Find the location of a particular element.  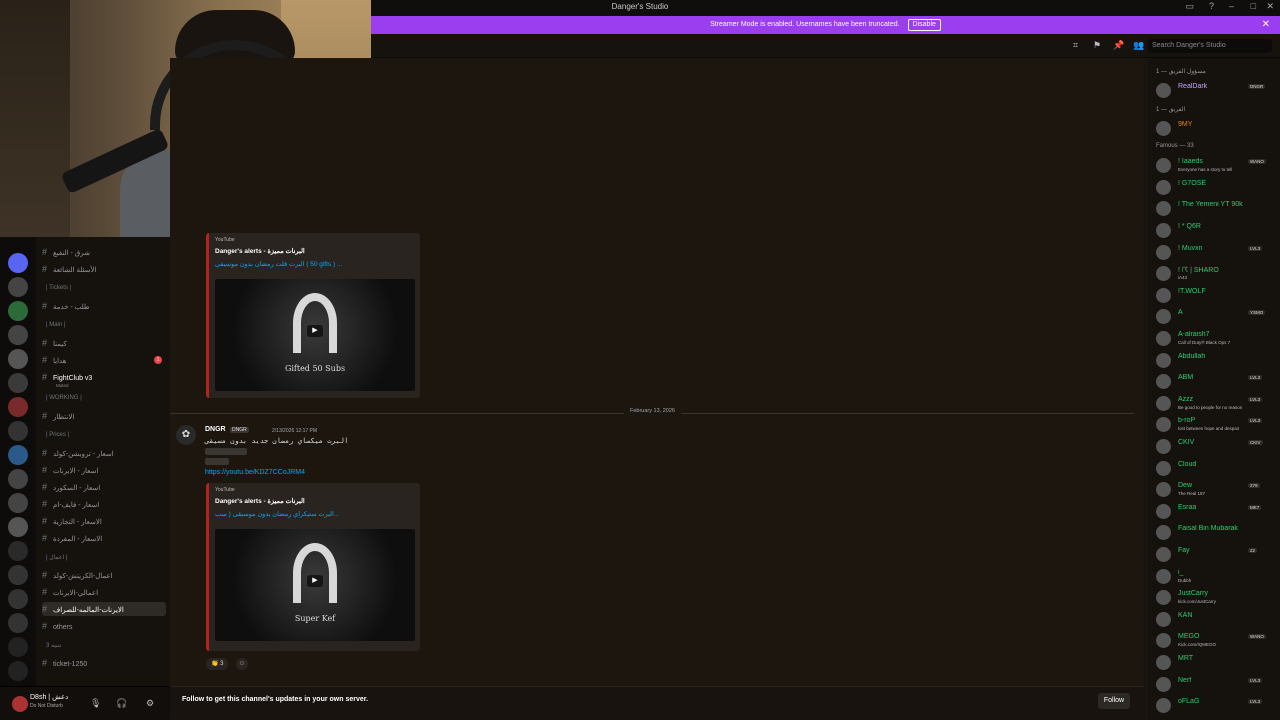

member-item: !T.WOLF is located at coordinates (1215, 295).